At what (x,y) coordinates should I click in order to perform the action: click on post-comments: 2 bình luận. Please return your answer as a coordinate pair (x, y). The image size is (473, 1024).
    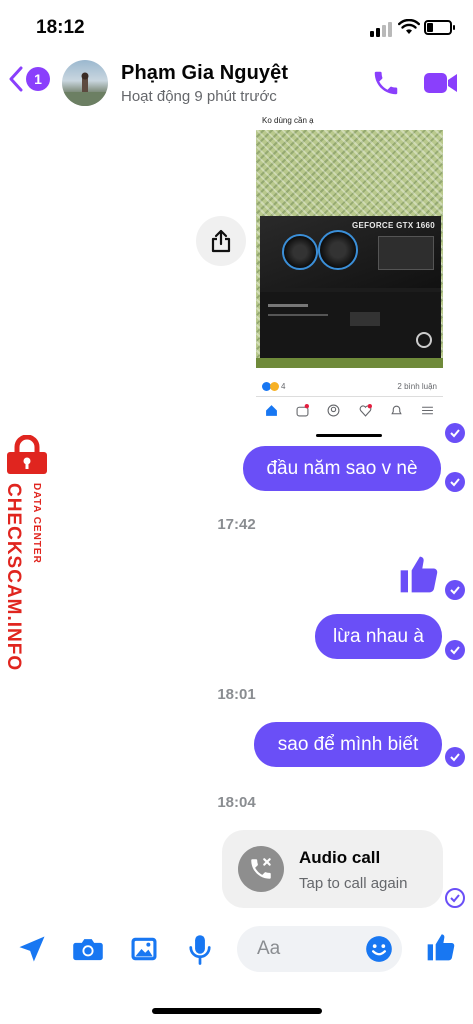
    Looking at the image, I should click on (417, 386).